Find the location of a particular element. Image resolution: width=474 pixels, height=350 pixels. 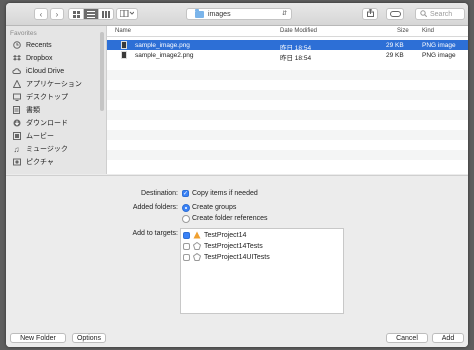

music-icon: ♫ is located at coordinates (16, 149).